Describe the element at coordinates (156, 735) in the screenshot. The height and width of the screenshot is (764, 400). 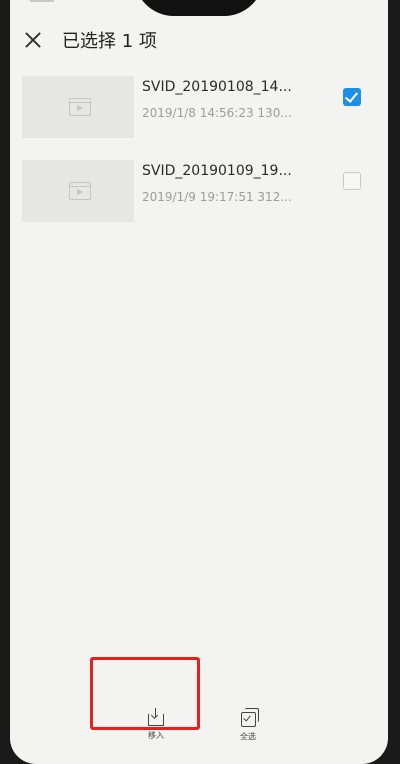
I see `move-in-label: 移入` at that location.